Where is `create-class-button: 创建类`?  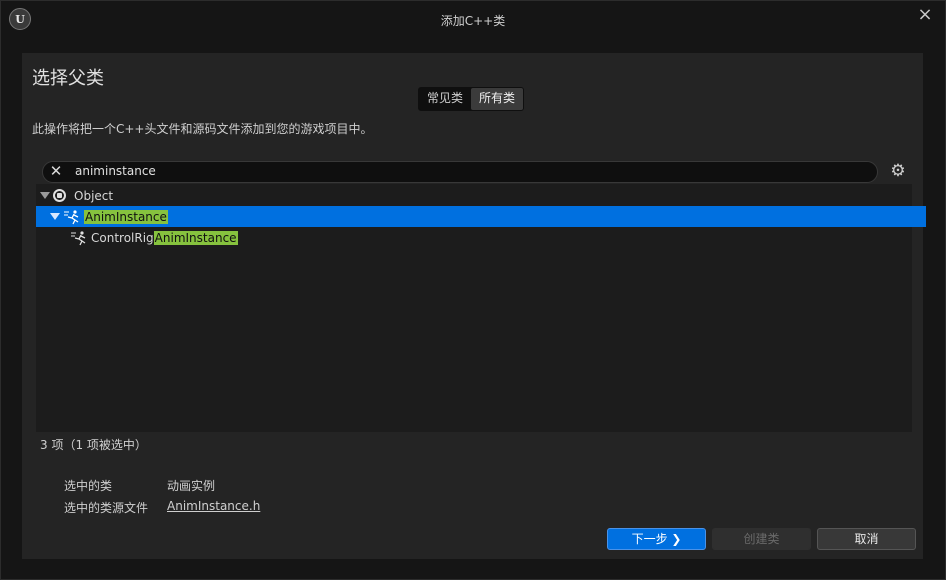 create-class-button: 创建类 is located at coordinates (761, 539).